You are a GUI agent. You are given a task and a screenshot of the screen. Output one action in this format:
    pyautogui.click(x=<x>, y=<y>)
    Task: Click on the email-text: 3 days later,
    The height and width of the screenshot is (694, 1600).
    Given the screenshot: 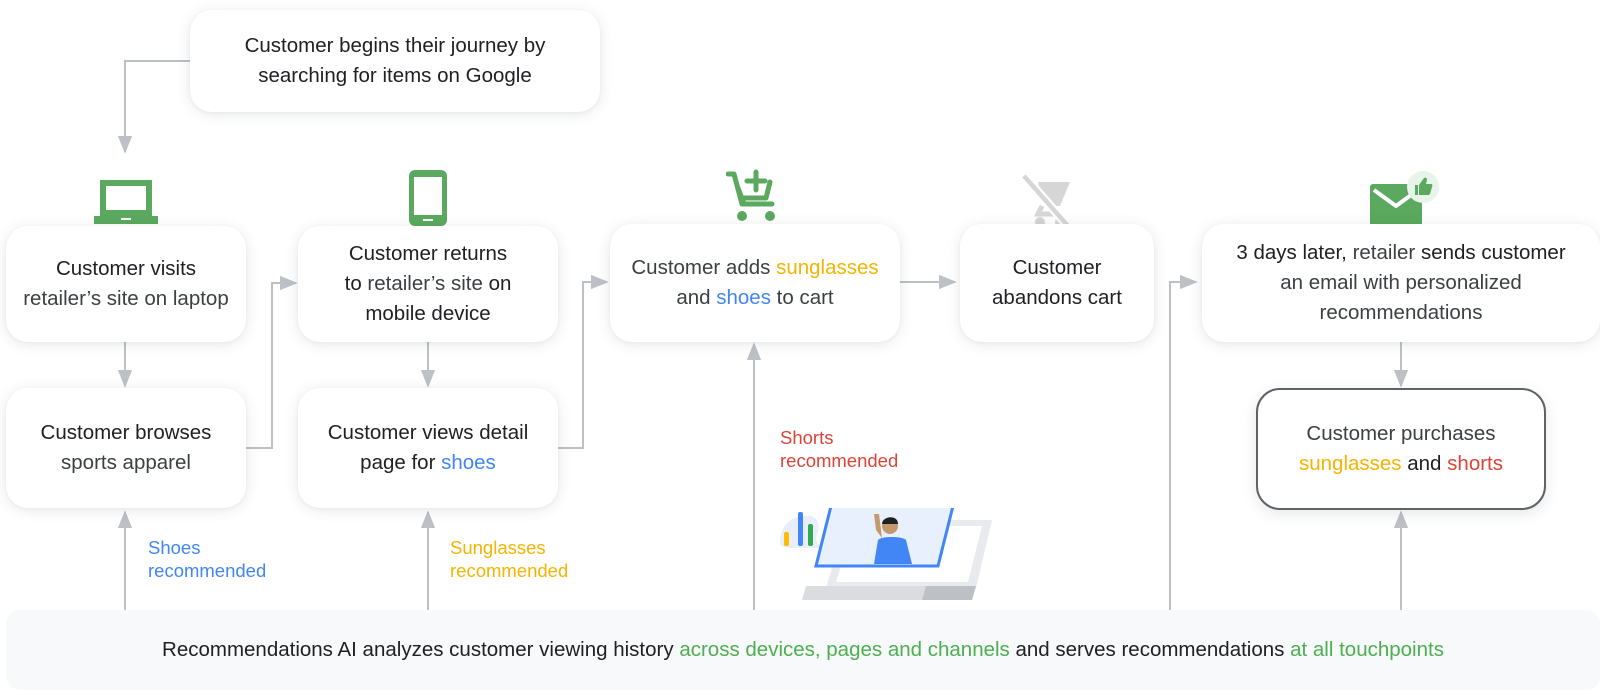 What is the action you would take?
    pyautogui.click(x=1294, y=252)
    